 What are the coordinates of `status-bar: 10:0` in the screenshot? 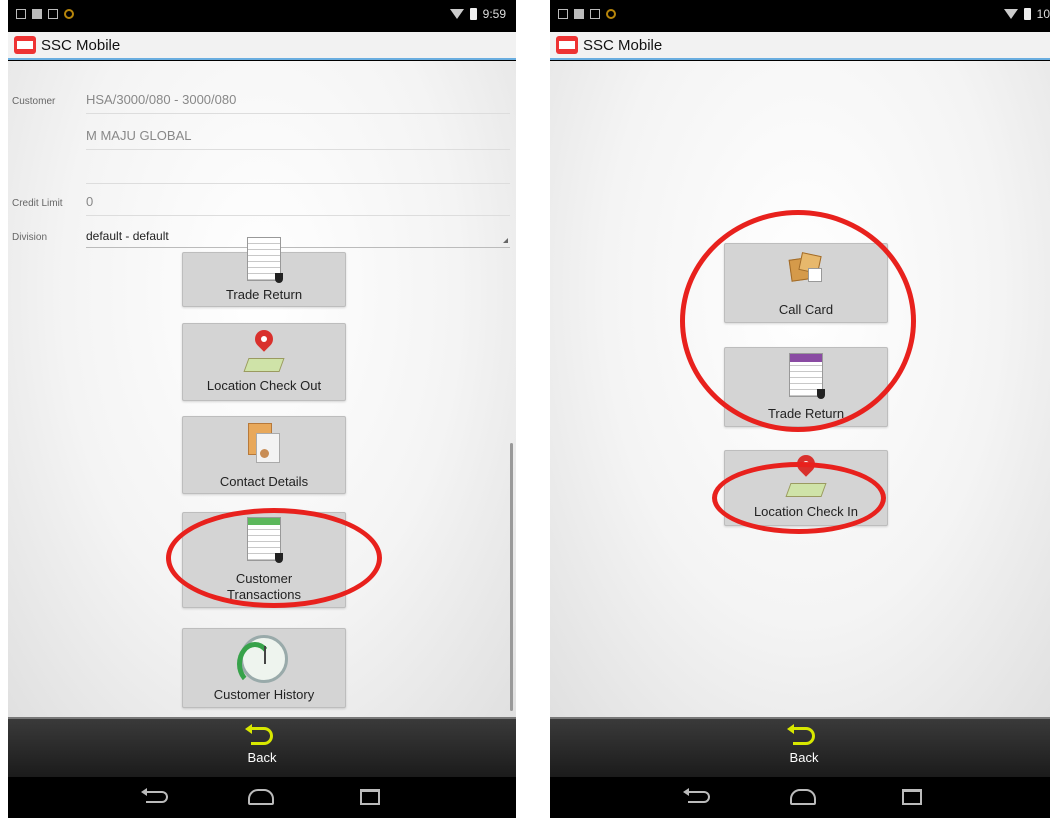 It's located at (800, 16).